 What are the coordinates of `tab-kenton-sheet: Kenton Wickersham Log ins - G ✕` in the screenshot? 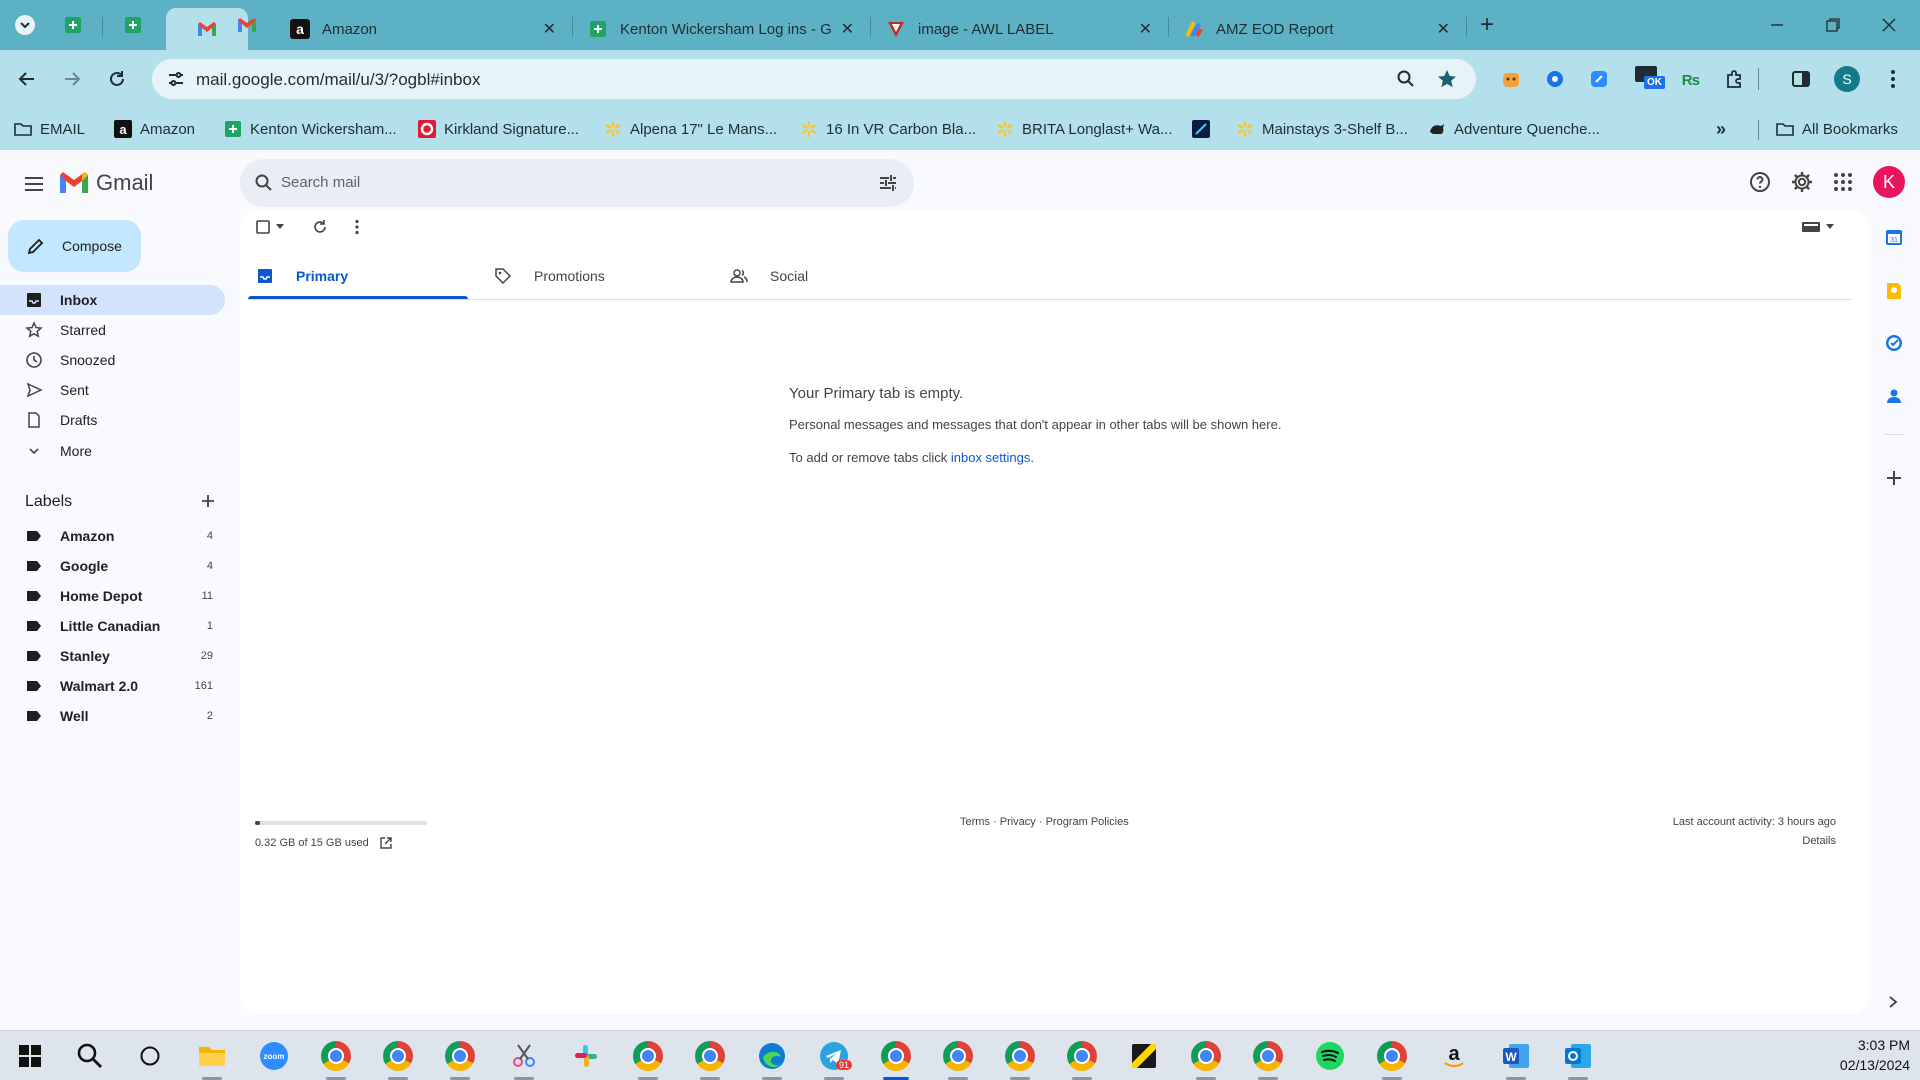 It's located at (721, 29).